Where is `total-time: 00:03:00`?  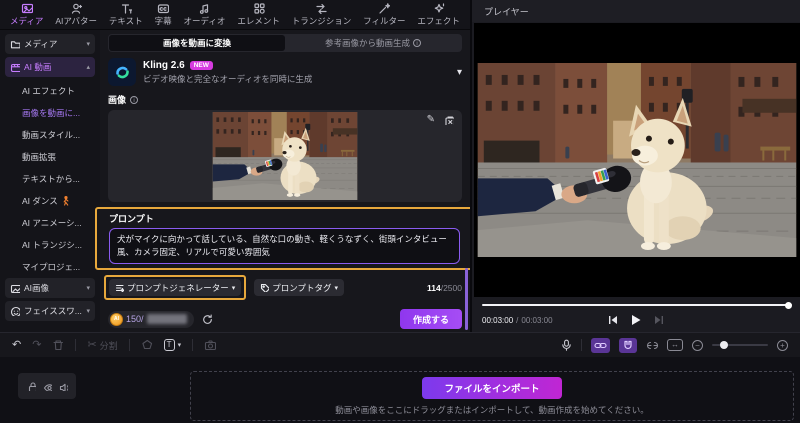
total-time: 00:03:00 is located at coordinates (537, 320).